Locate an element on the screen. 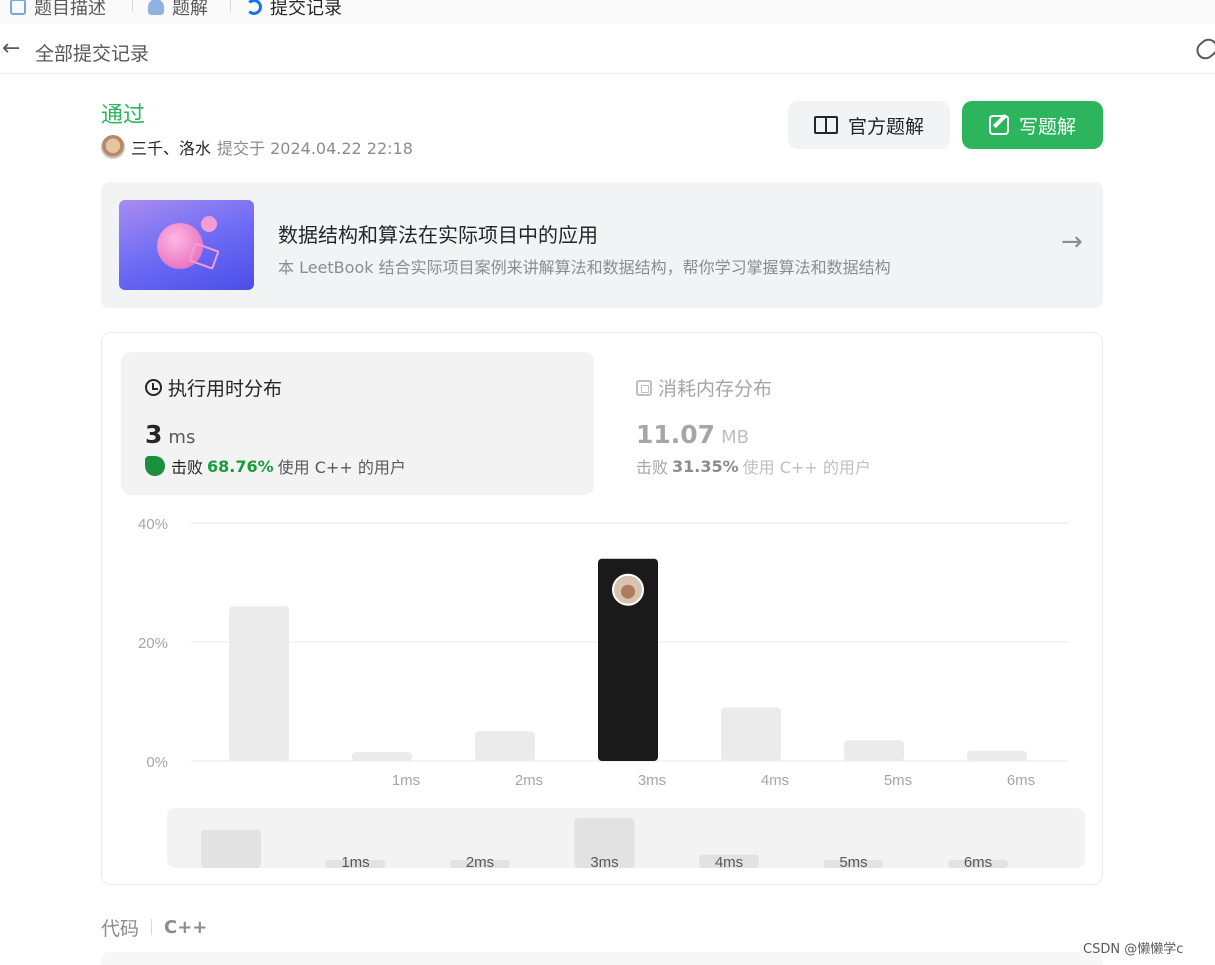 The height and width of the screenshot is (965, 1215). link-icon is located at coordinates (1203, 49).